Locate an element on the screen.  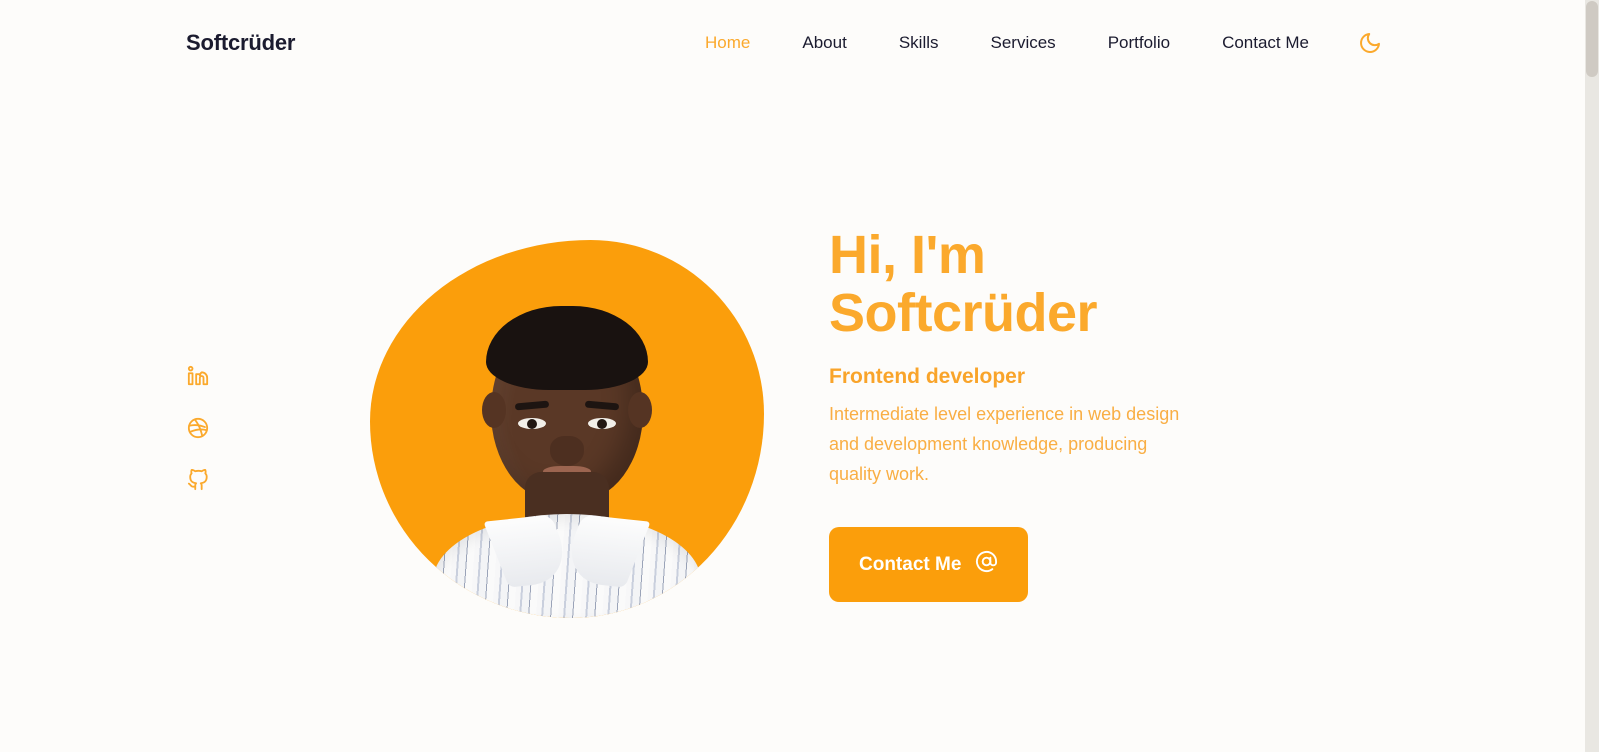
contact-me-button-label: Contact Me is located at coordinates (910, 564).